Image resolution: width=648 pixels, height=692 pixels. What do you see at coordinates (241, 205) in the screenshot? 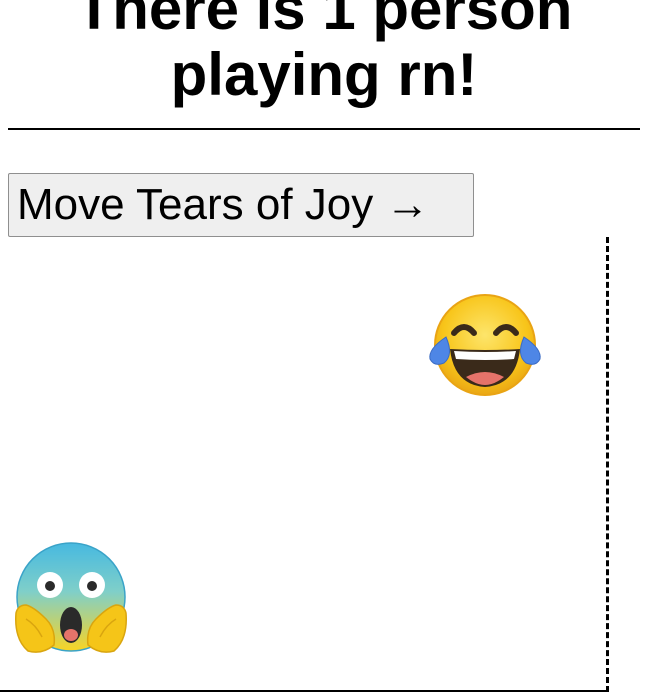
I see `move-tears-of-joy-button: Move Tears of Joy →` at bounding box center [241, 205].